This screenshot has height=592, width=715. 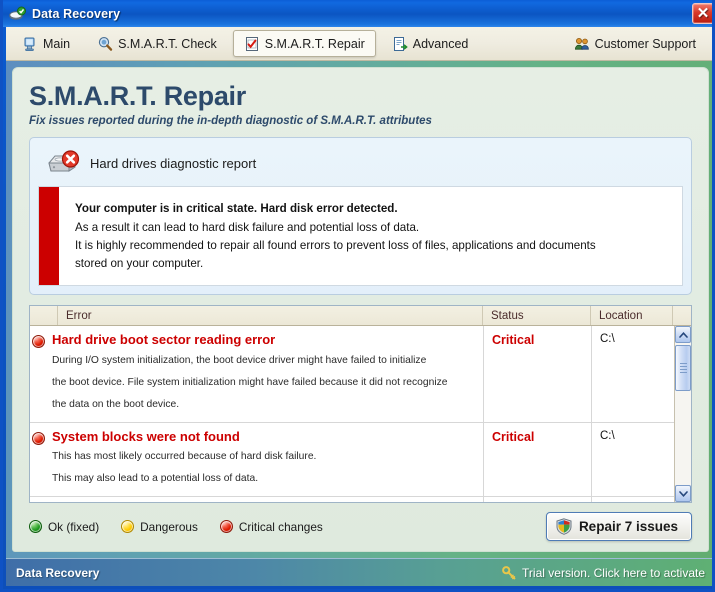 What do you see at coordinates (509, 572) in the screenshot?
I see `key-icon` at bounding box center [509, 572].